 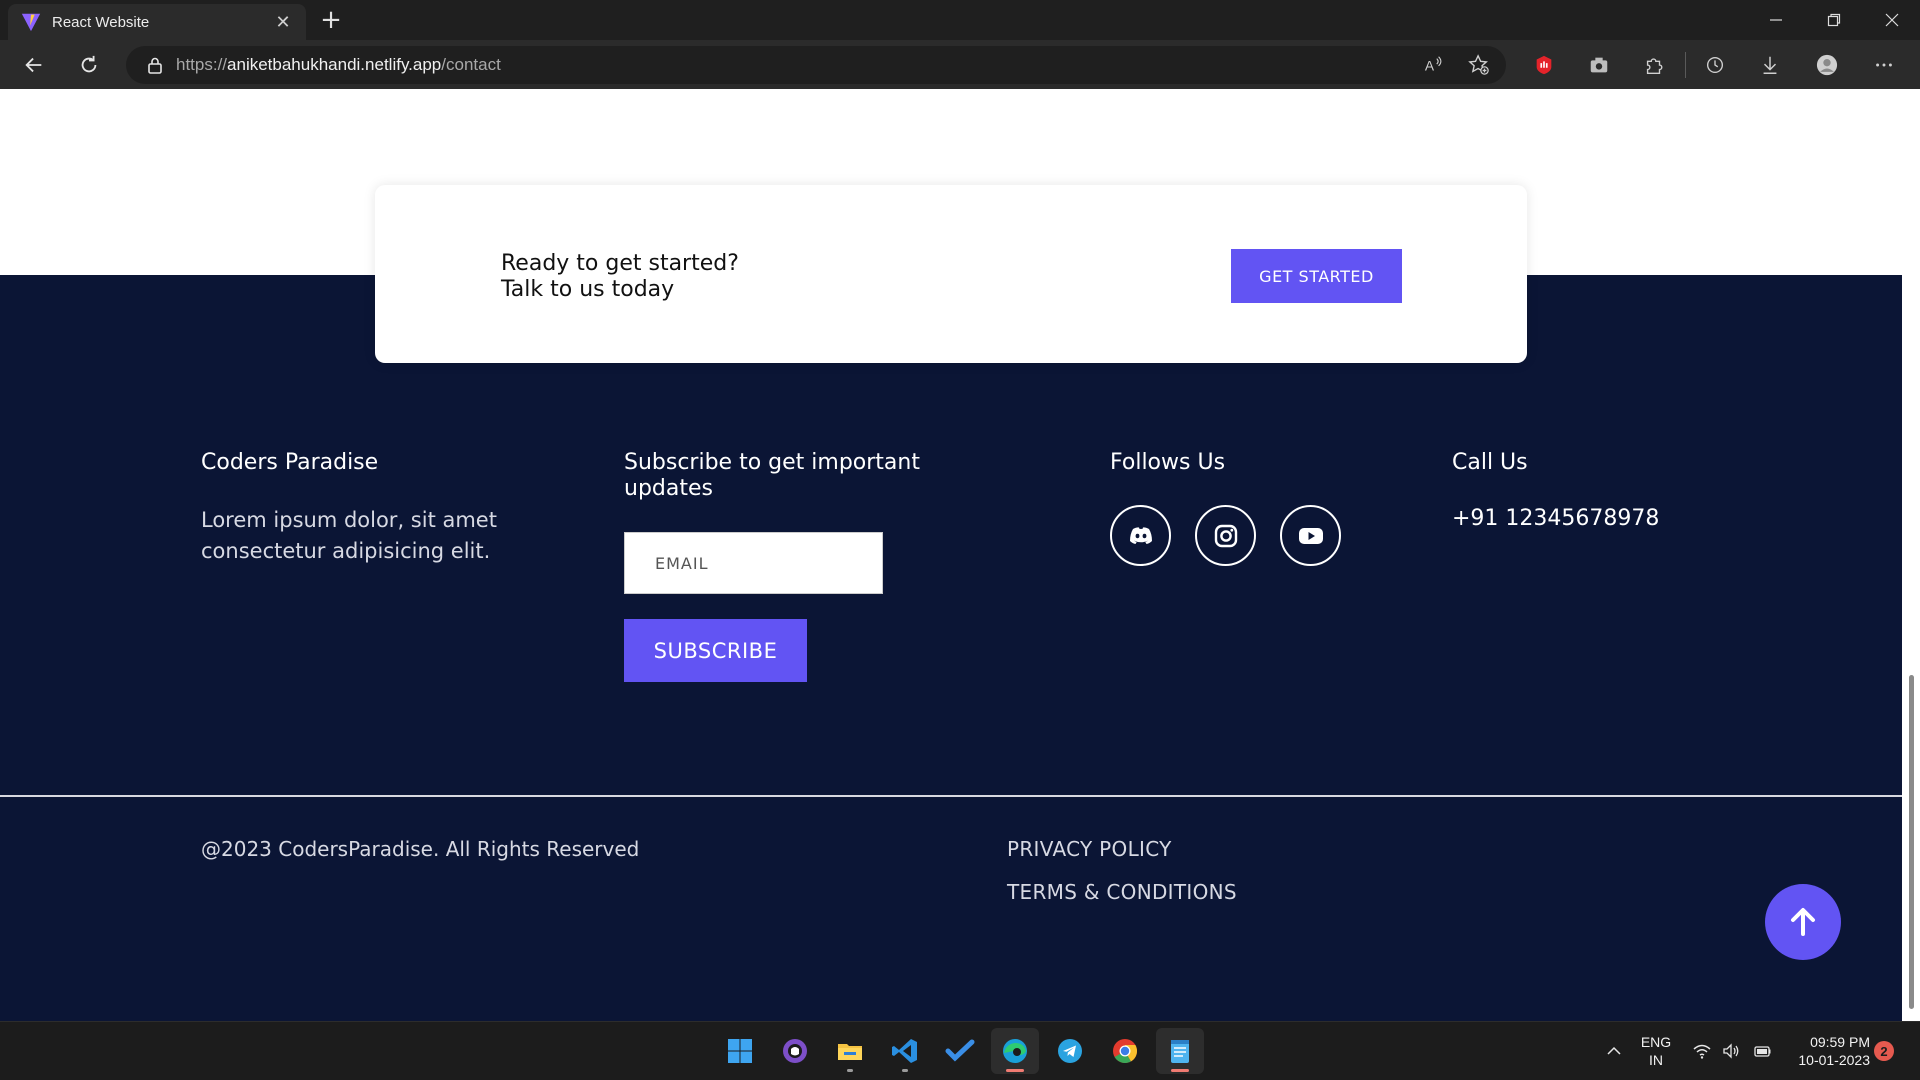 What do you see at coordinates (1168, 462) in the screenshot?
I see `follow-title: Follows Us` at bounding box center [1168, 462].